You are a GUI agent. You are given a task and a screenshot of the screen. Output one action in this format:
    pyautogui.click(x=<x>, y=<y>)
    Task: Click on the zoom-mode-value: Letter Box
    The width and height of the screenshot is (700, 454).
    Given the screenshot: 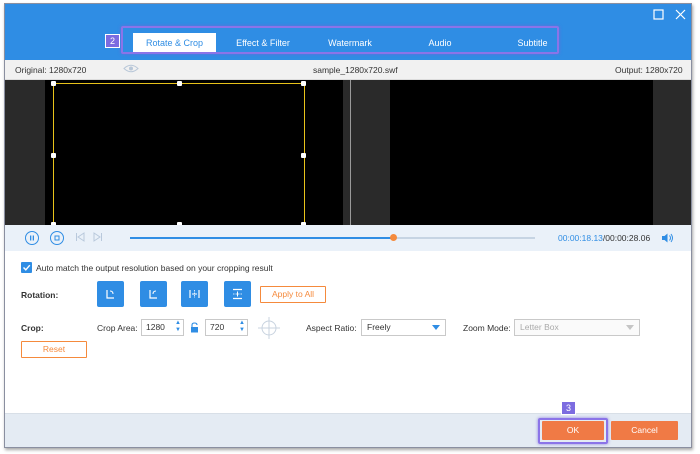 What is the action you would take?
    pyautogui.click(x=539, y=327)
    